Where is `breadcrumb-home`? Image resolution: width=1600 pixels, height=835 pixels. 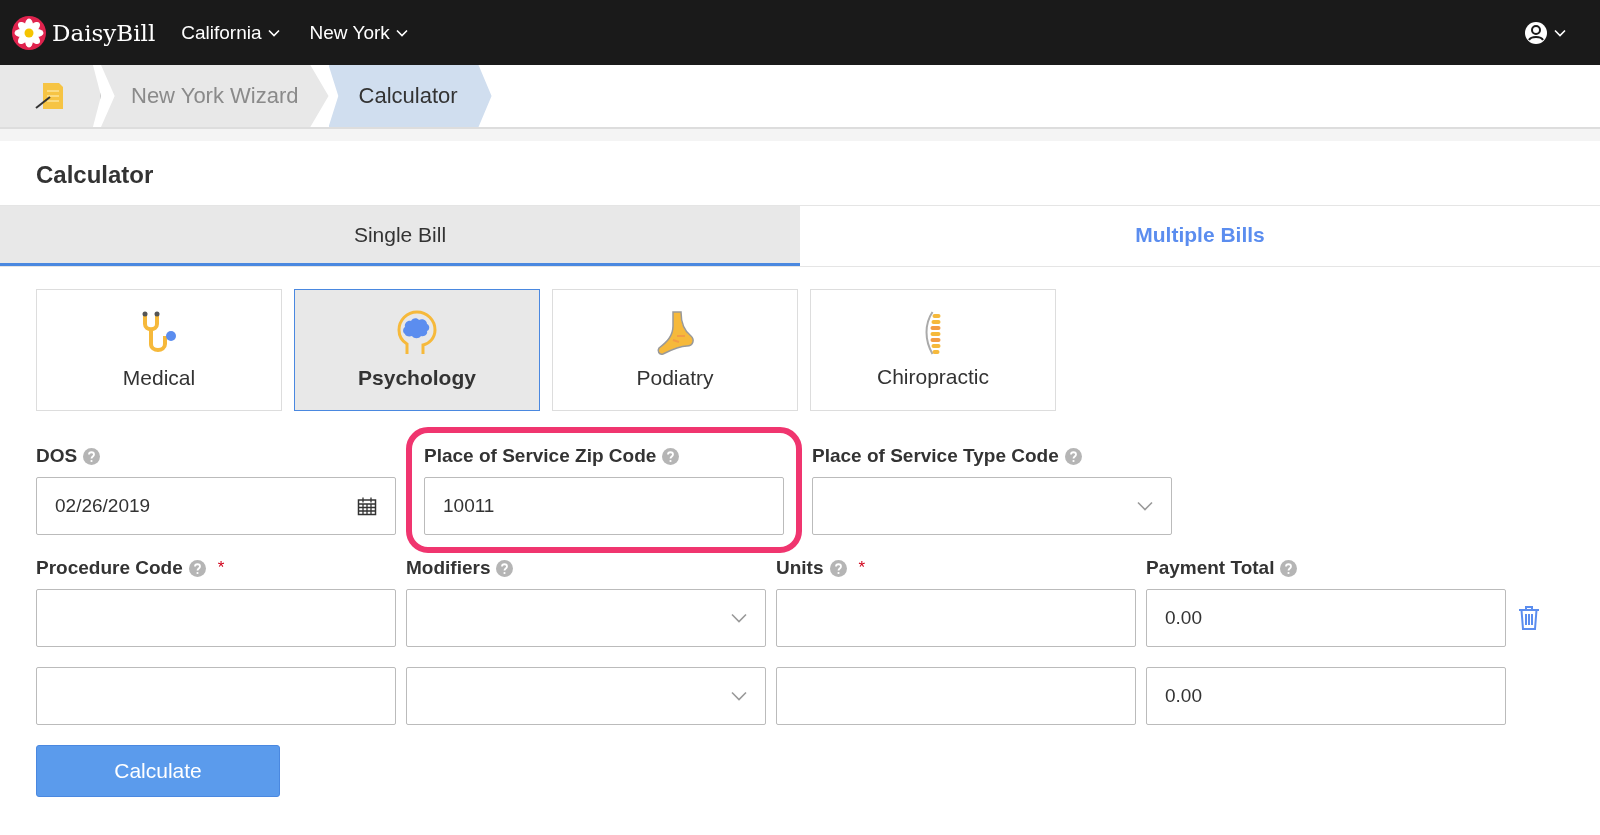 breadcrumb-home is located at coordinates (50, 96).